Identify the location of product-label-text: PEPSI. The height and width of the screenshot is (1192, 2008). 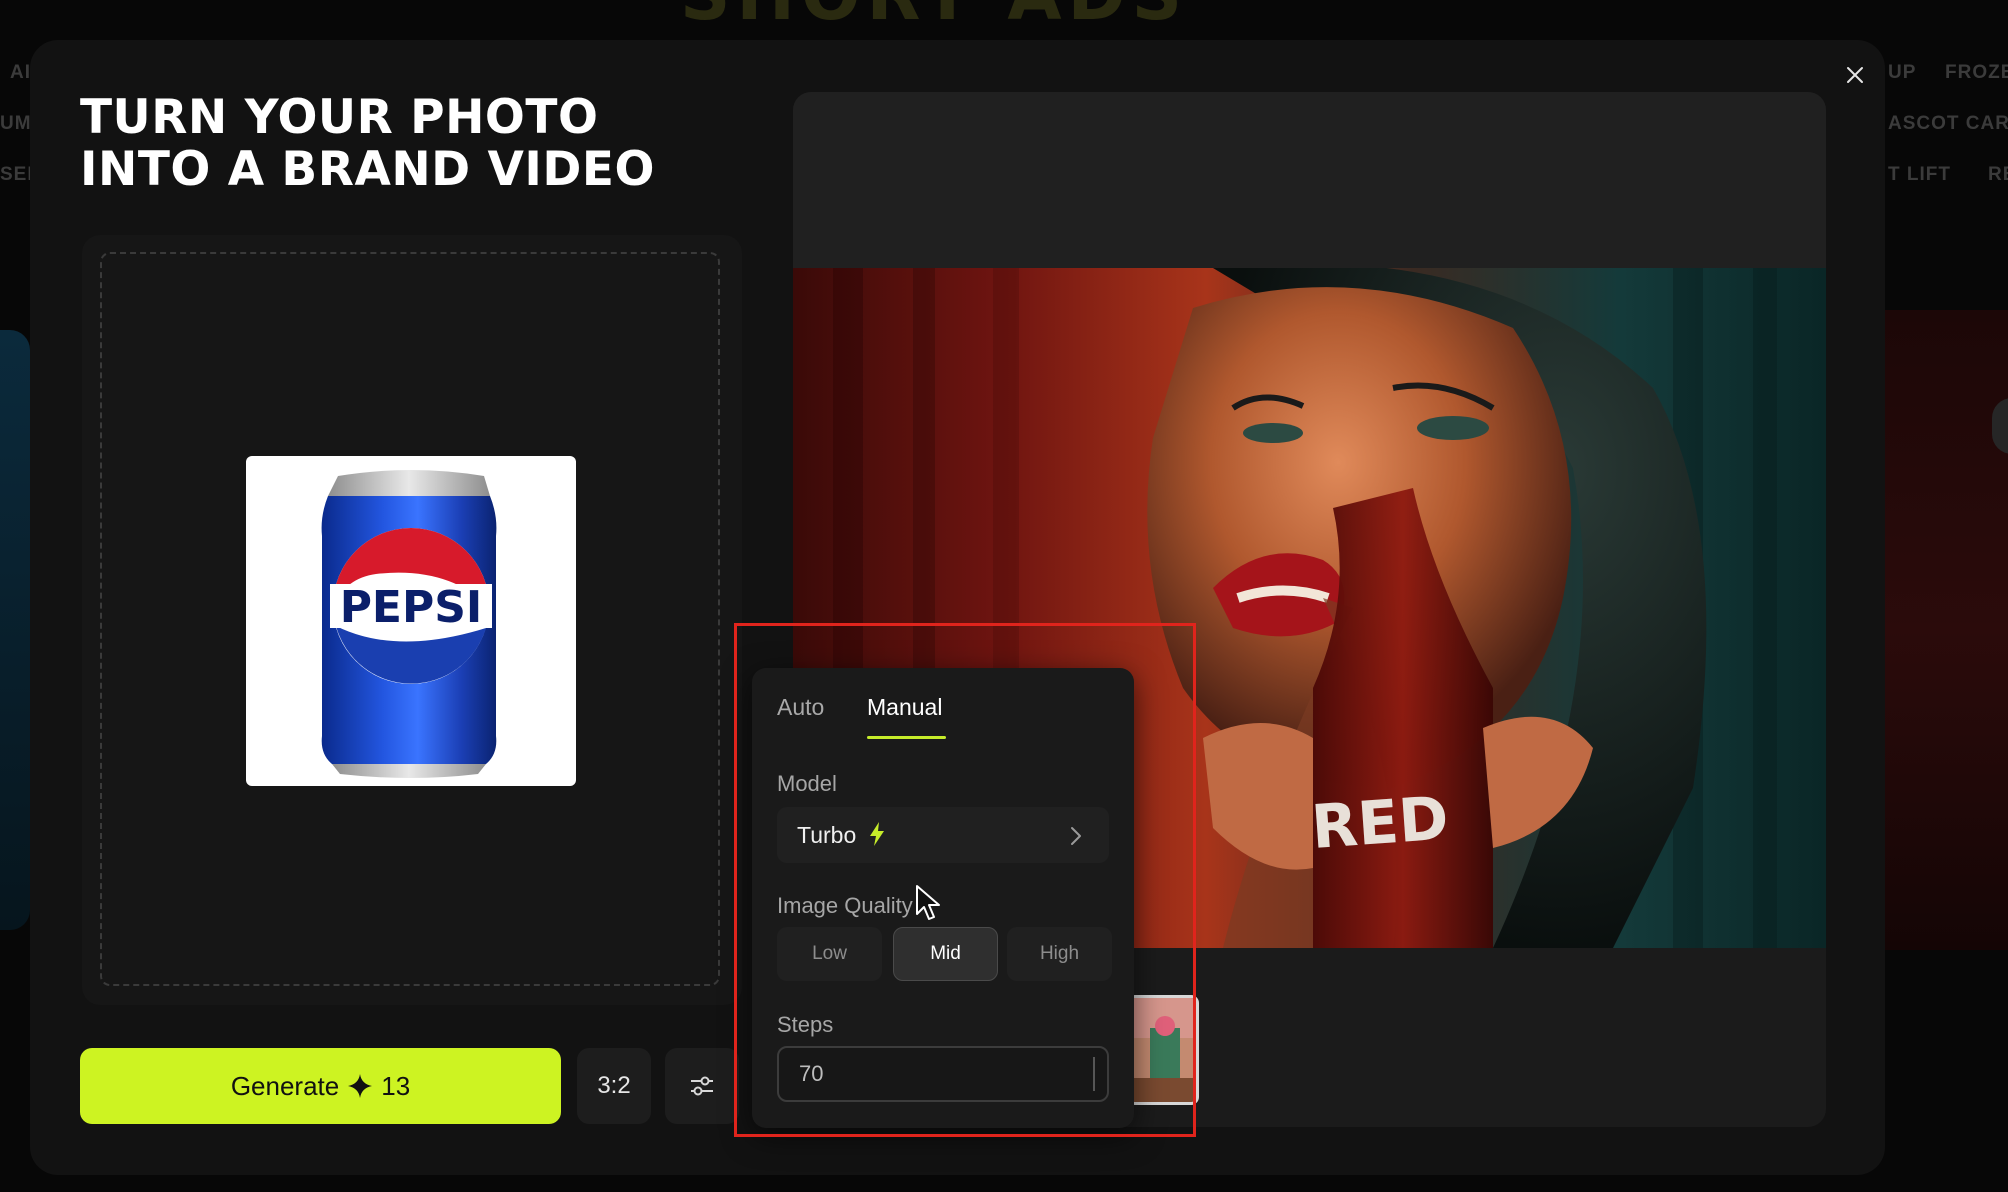
(411, 607).